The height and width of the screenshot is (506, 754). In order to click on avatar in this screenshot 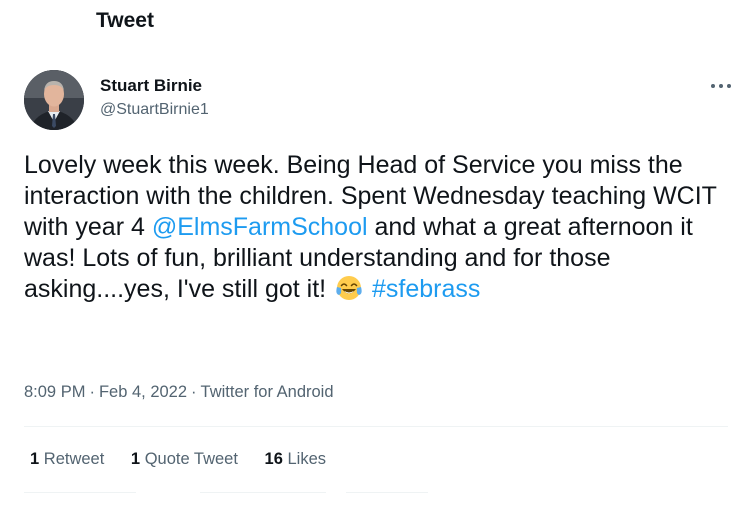, I will do `click(54, 100)`.